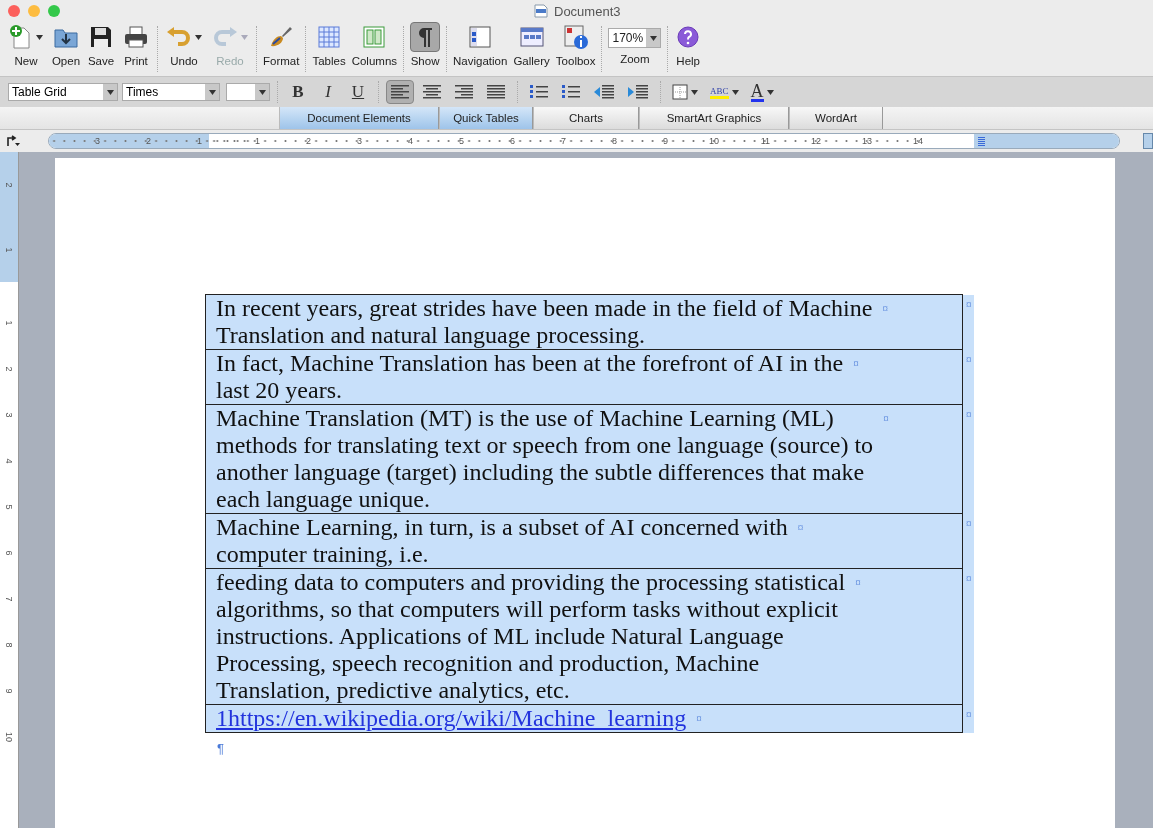 This screenshot has height=828, width=1153. Describe the element at coordinates (571, 92) in the screenshot. I see `bullet-list-icon` at that location.